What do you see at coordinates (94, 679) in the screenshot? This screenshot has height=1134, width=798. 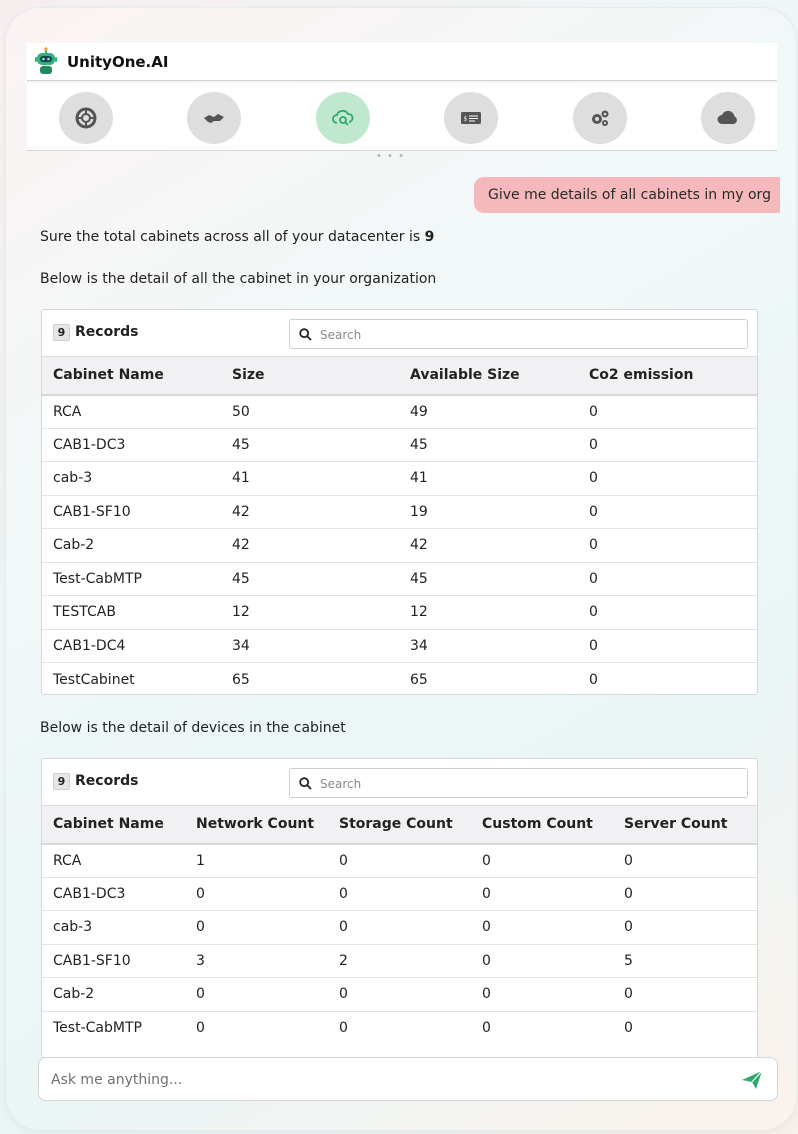 I see `table-cell: TestCabinet` at bounding box center [94, 679].